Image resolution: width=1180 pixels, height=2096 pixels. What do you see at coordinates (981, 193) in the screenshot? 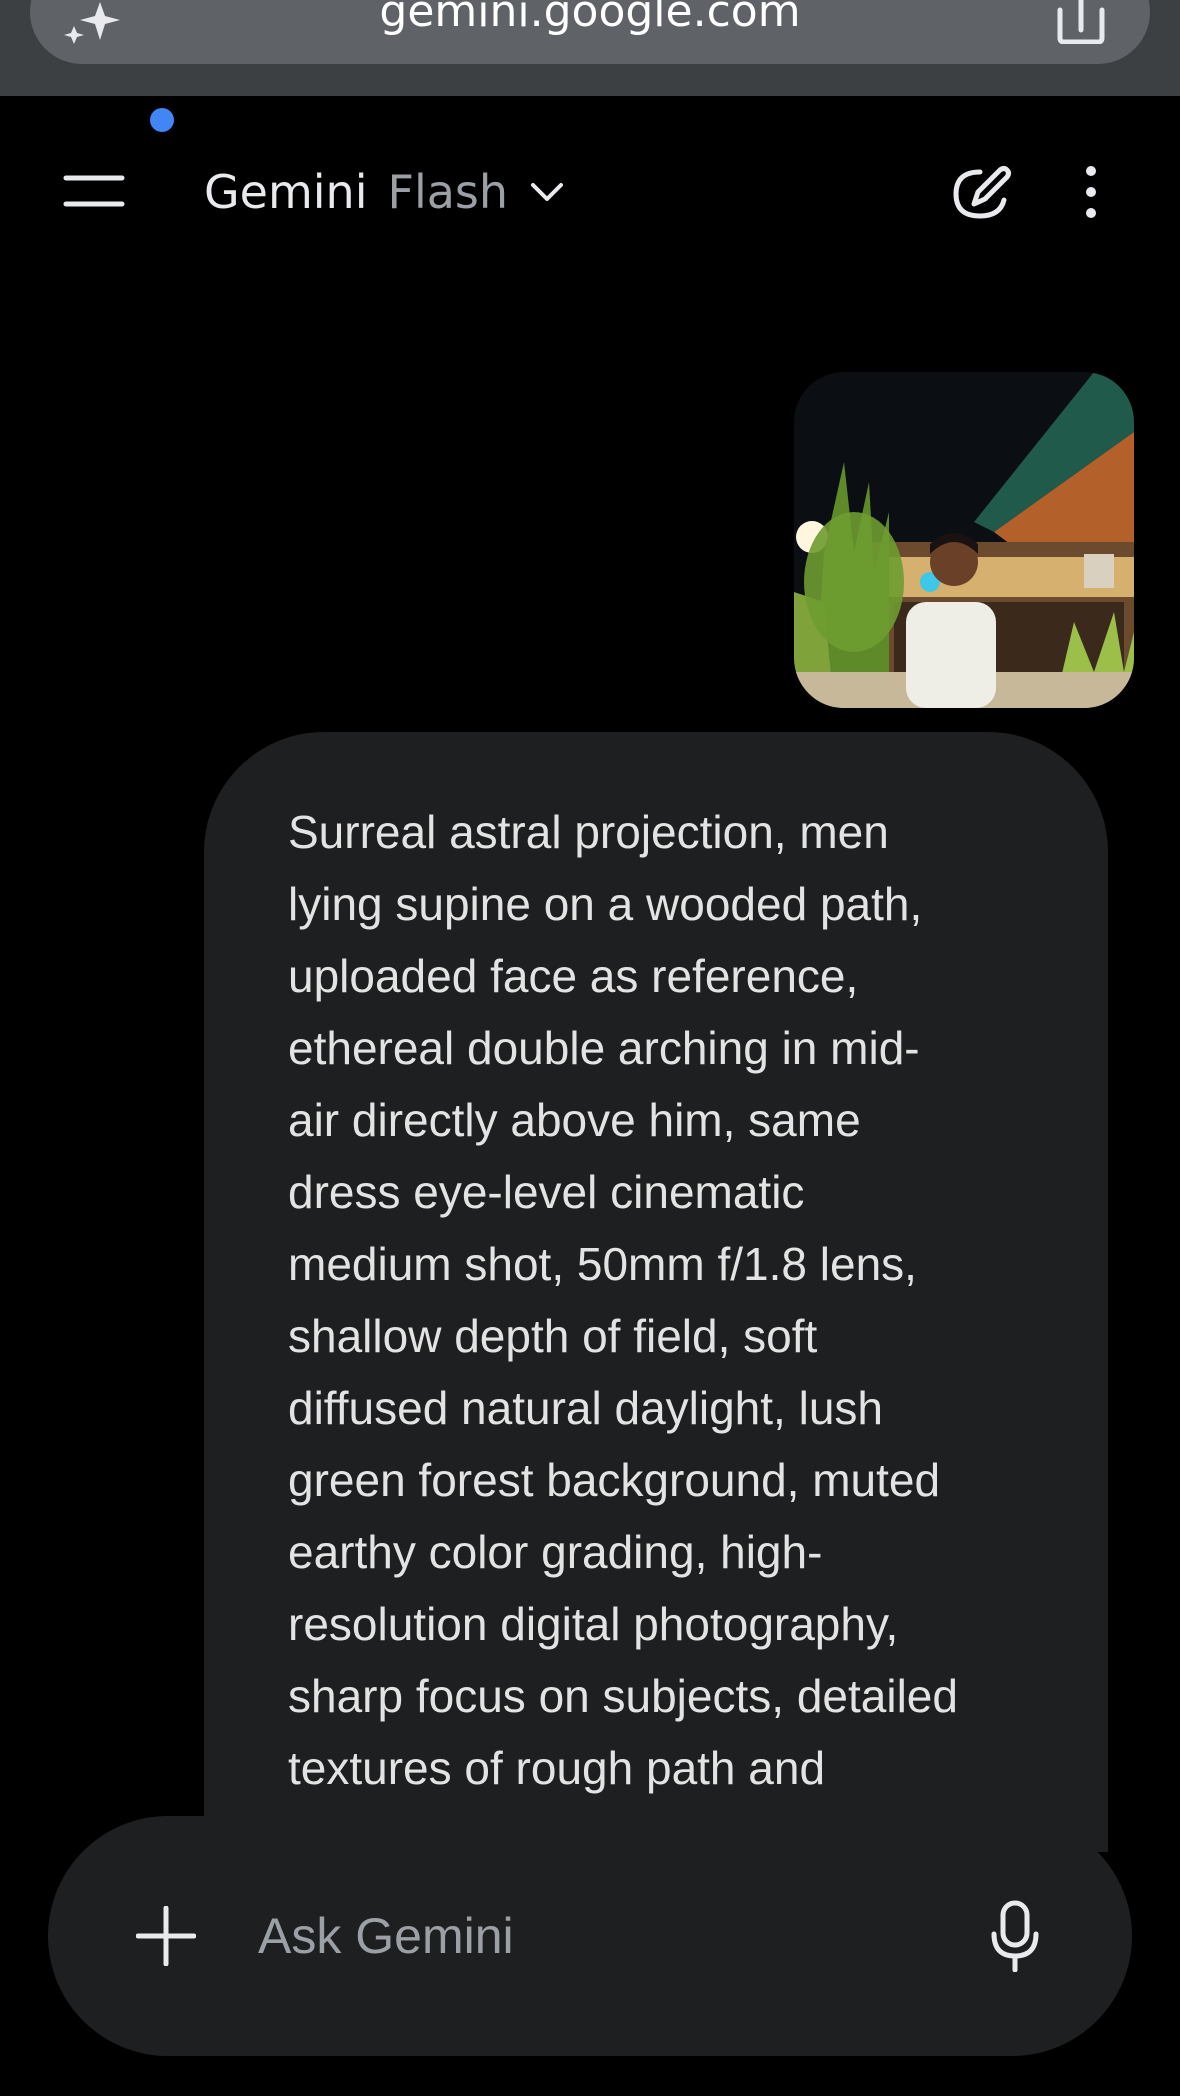
I see `edit-pen-icon` at bounding box center [981, 193].